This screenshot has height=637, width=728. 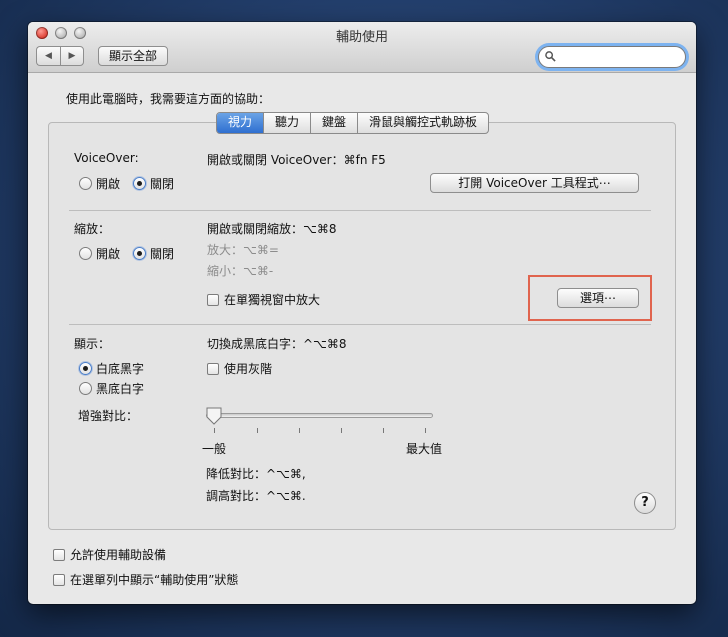 What do you see at coordinates (424, 449) in the screenshot?
I see `contrast-max-label: 最大值` at bounding box center [424, 449].